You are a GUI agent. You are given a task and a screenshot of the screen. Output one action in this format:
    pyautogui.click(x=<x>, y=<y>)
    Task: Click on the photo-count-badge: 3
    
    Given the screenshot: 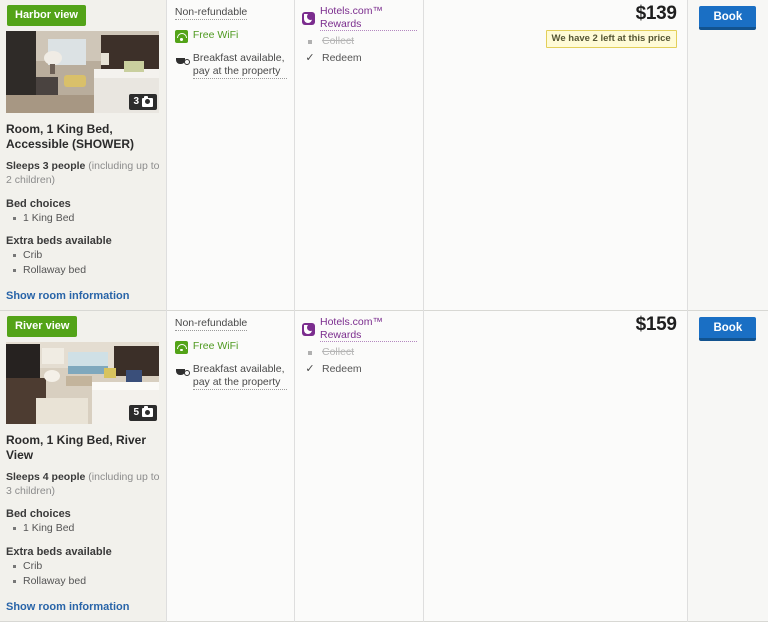 What is the action you would take?
    pyautogui.click(x=143, y=102)
    